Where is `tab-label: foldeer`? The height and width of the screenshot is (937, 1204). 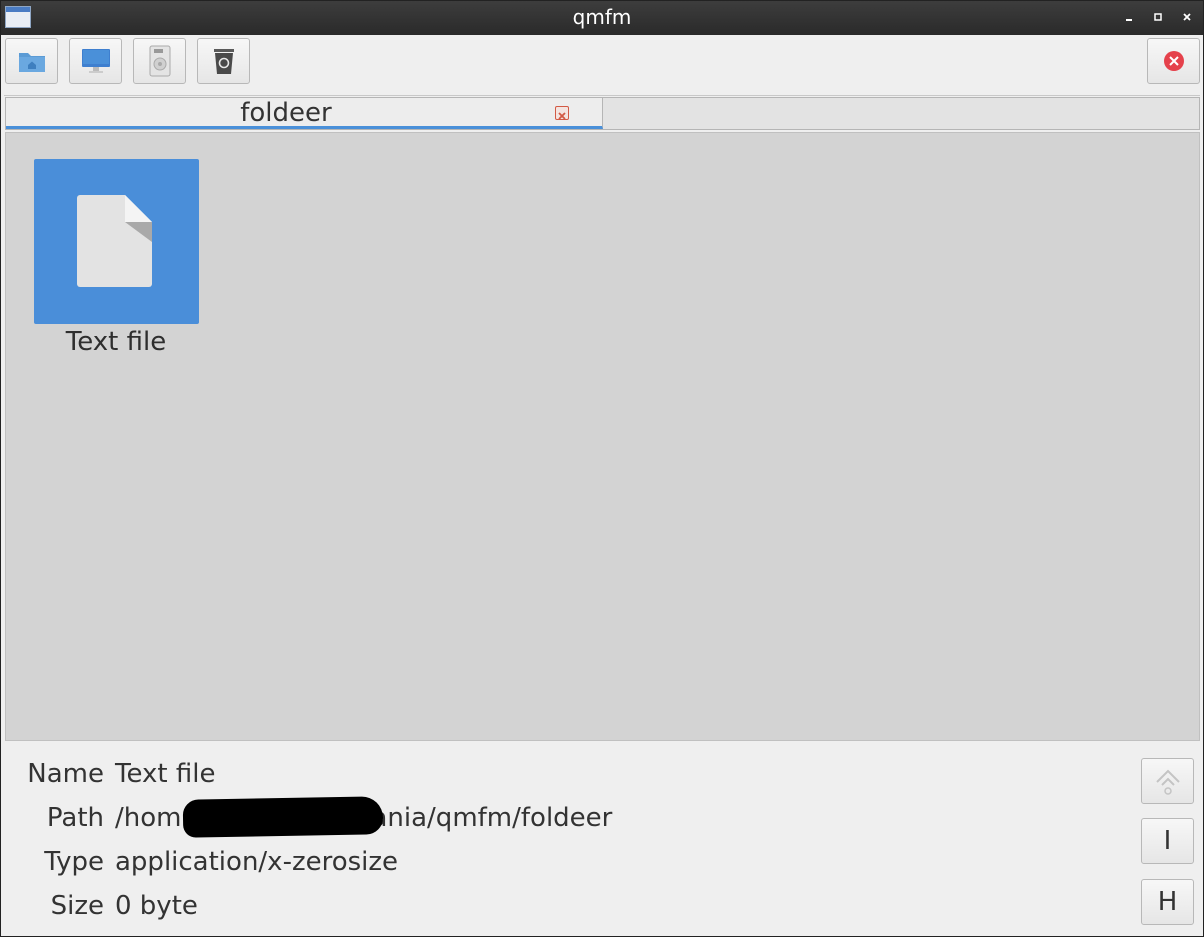 tab-label: foldeer is located at coordinates (286, 113).